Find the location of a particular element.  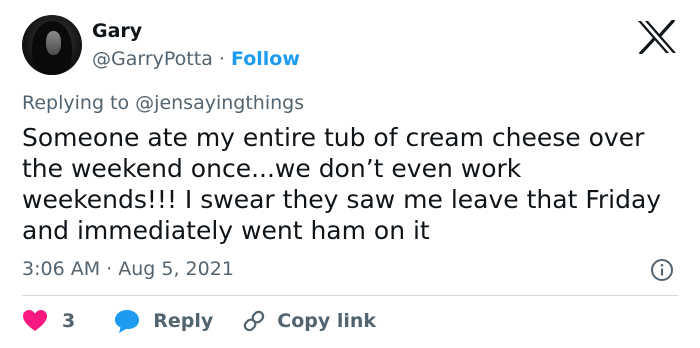

heart-icon is located at coordinates (35, 320).